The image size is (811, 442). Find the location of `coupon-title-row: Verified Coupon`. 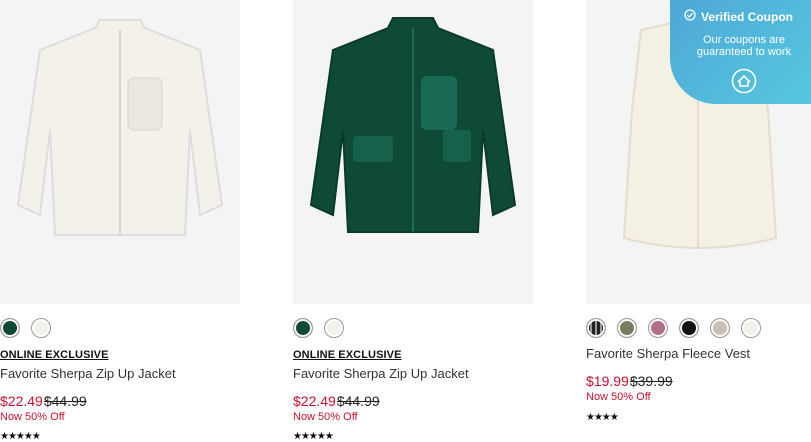

coupon-title-row: Verified Coupon is located at coordinates (738, 16).